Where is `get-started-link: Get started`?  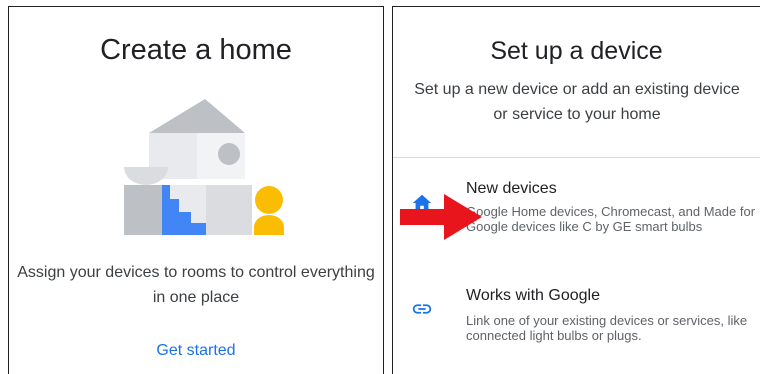
get-started-link: Get started is located at coordinates (196, 351).